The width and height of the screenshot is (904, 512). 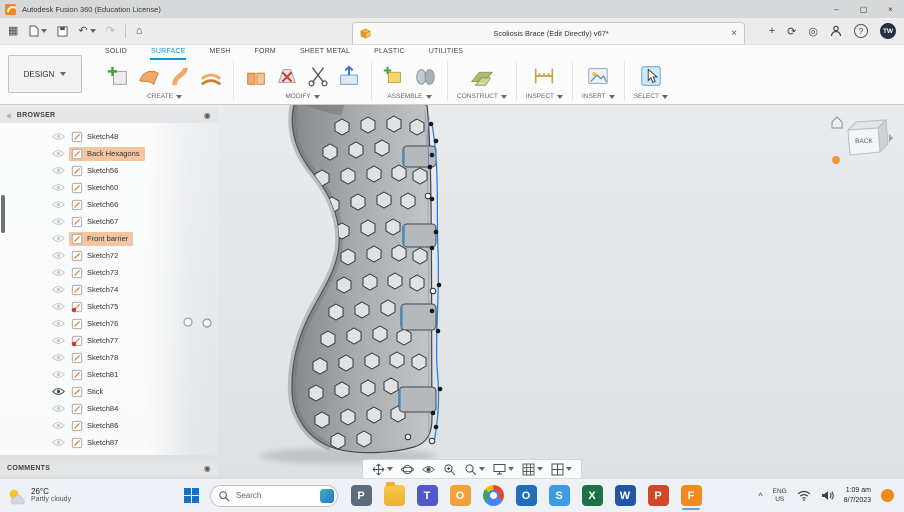 What do you see at coordinates (365, 279) in the screenshot?
I see `brace-model` at bounding box center [365, 279].